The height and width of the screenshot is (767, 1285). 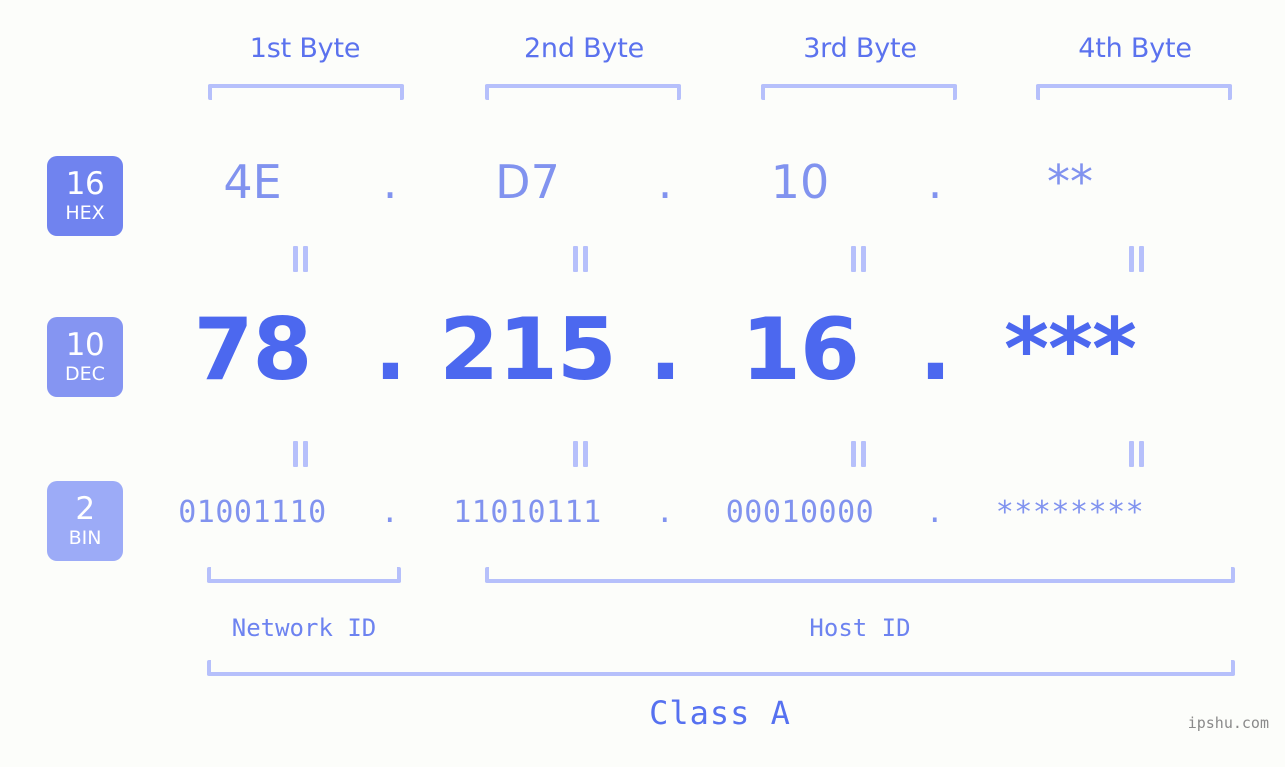 I want to click on base-badge-dec-number: 10, so click(x=85, y=345).